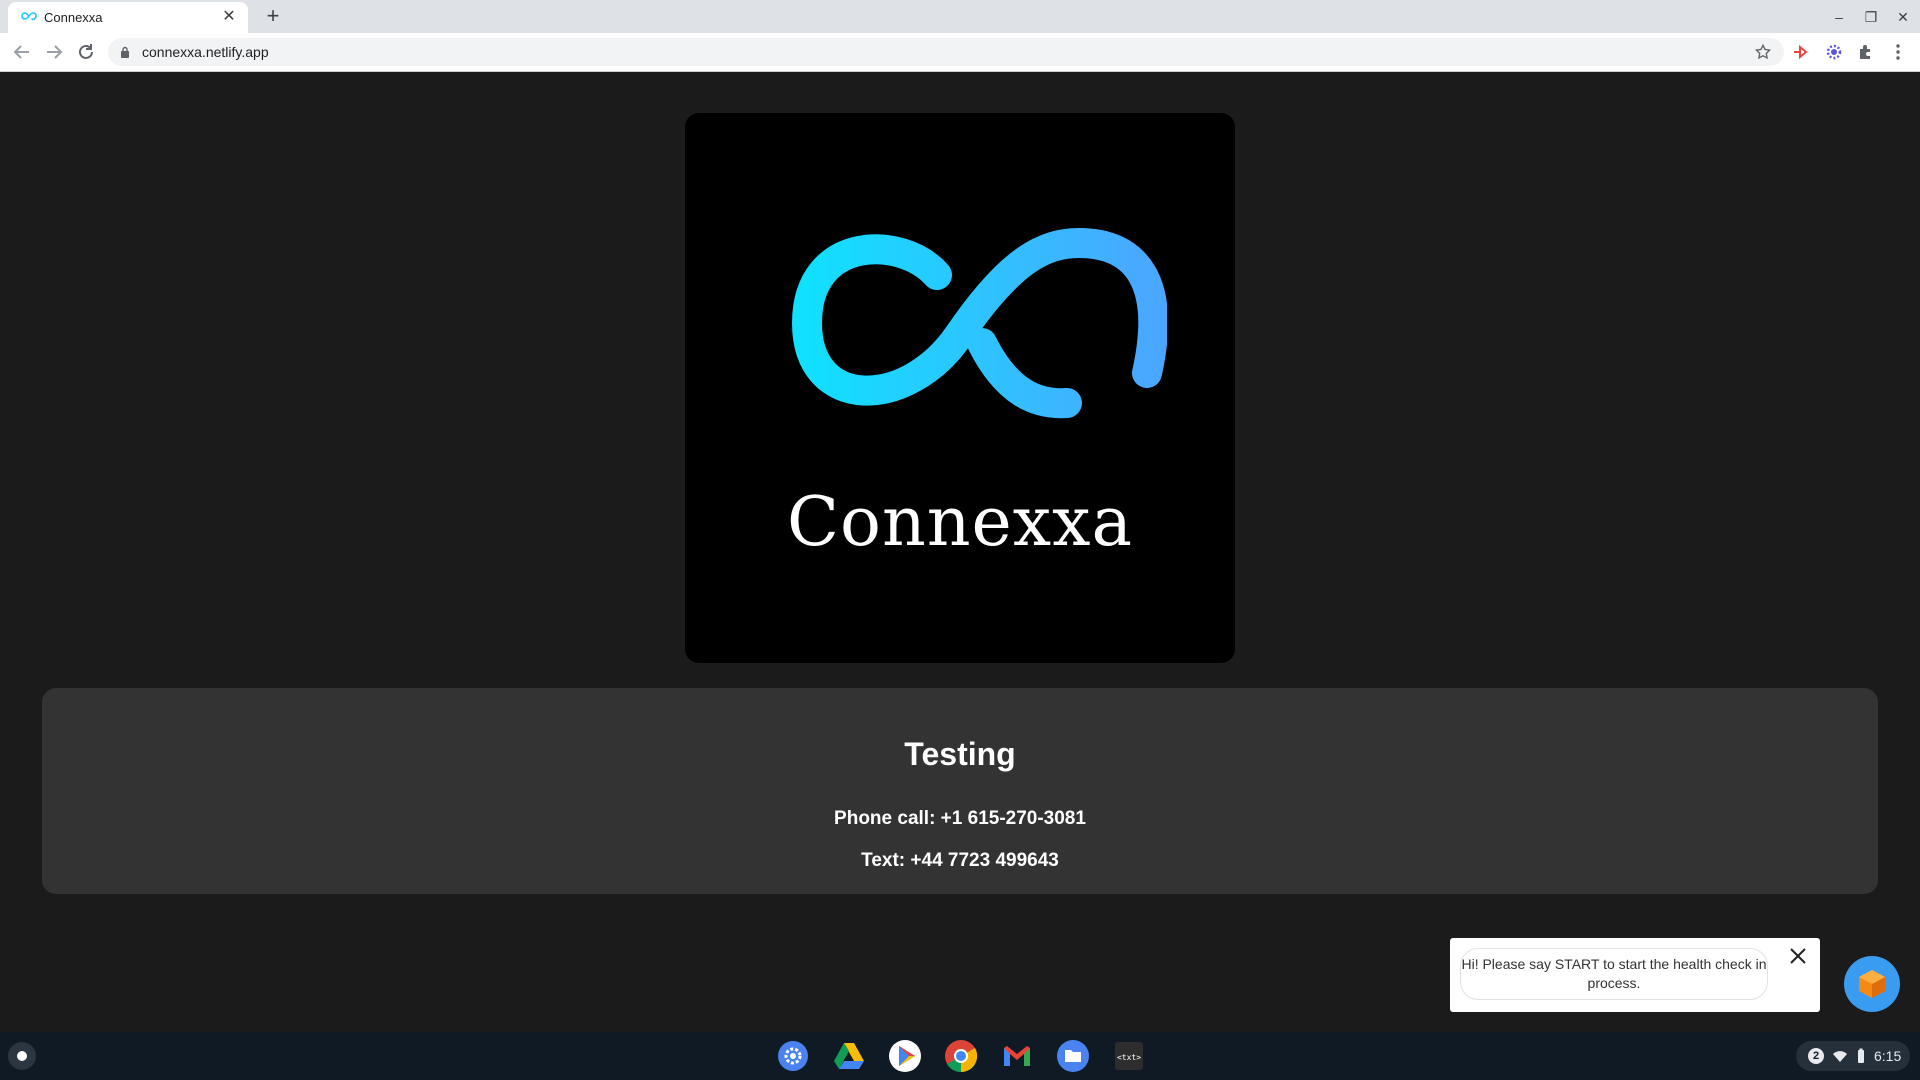  I want to click on reload-icon, so click(86, 52).